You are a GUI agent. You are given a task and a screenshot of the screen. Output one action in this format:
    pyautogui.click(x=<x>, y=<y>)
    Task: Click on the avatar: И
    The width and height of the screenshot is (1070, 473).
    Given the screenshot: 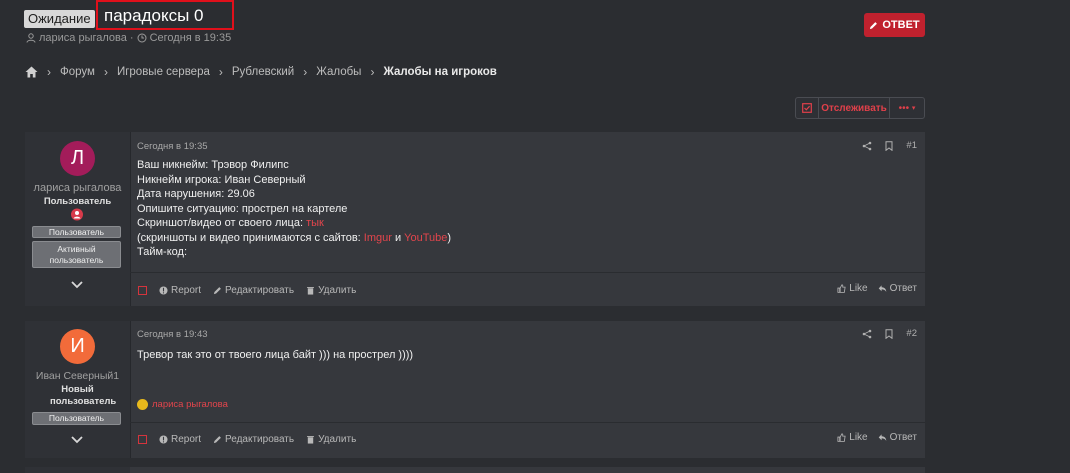 What is the action you would take?
    pyautogui.click(x=77, y=346)
    